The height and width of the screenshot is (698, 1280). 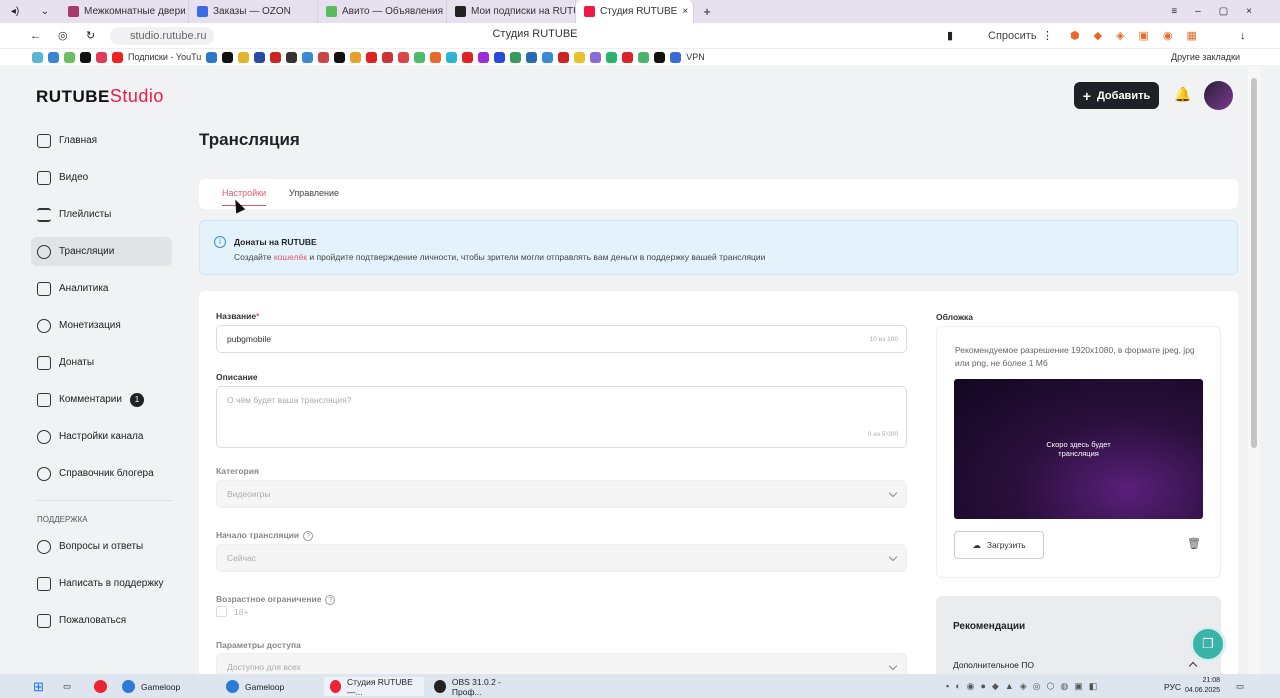 I want to click on sidebar-item-contact-support: Написать в поддержку, so click(x=101, y=583).